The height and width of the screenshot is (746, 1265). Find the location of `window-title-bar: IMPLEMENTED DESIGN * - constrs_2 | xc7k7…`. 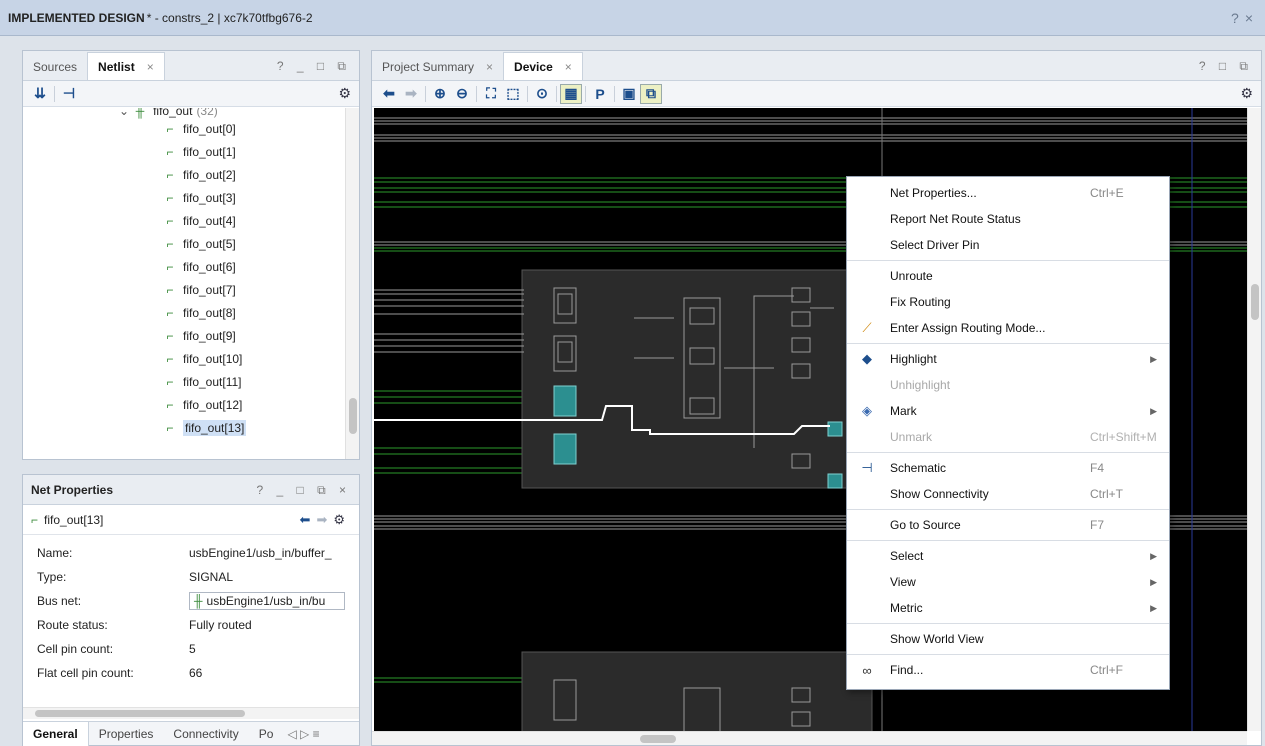

window-title-bar: IMPLEMENTED DESIGN * - constrs_2 | xc7k7… is located at coordinates (632, 18).